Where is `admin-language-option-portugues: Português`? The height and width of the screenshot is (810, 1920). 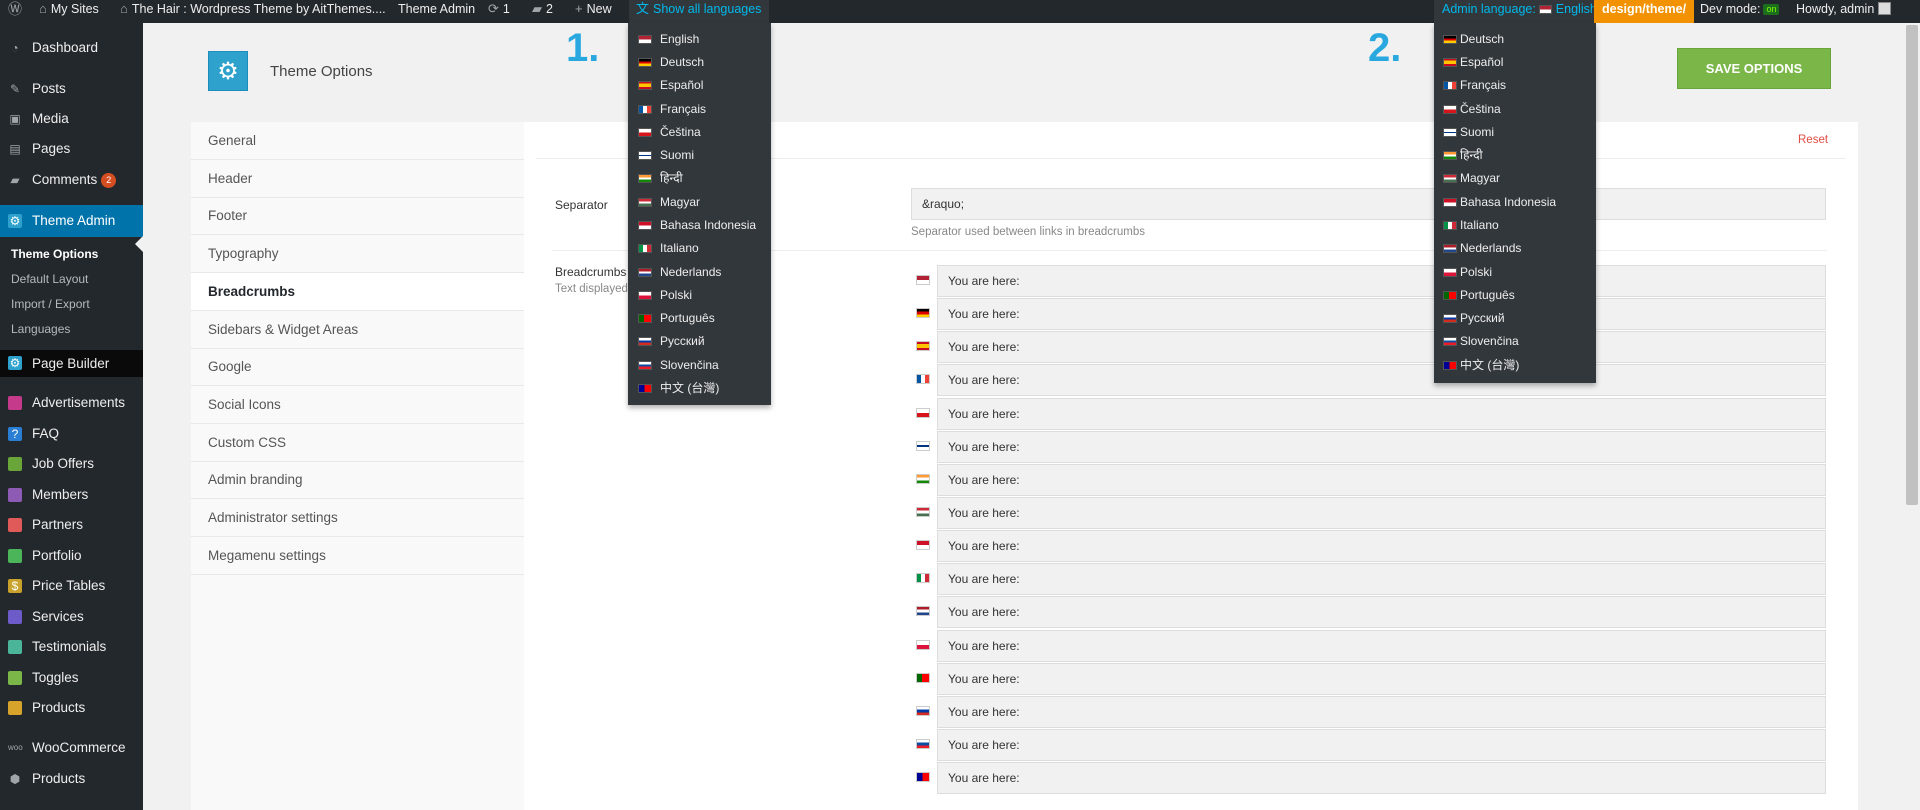 admin-language-option-portugues: Português is located at coordinates (1515, 295).